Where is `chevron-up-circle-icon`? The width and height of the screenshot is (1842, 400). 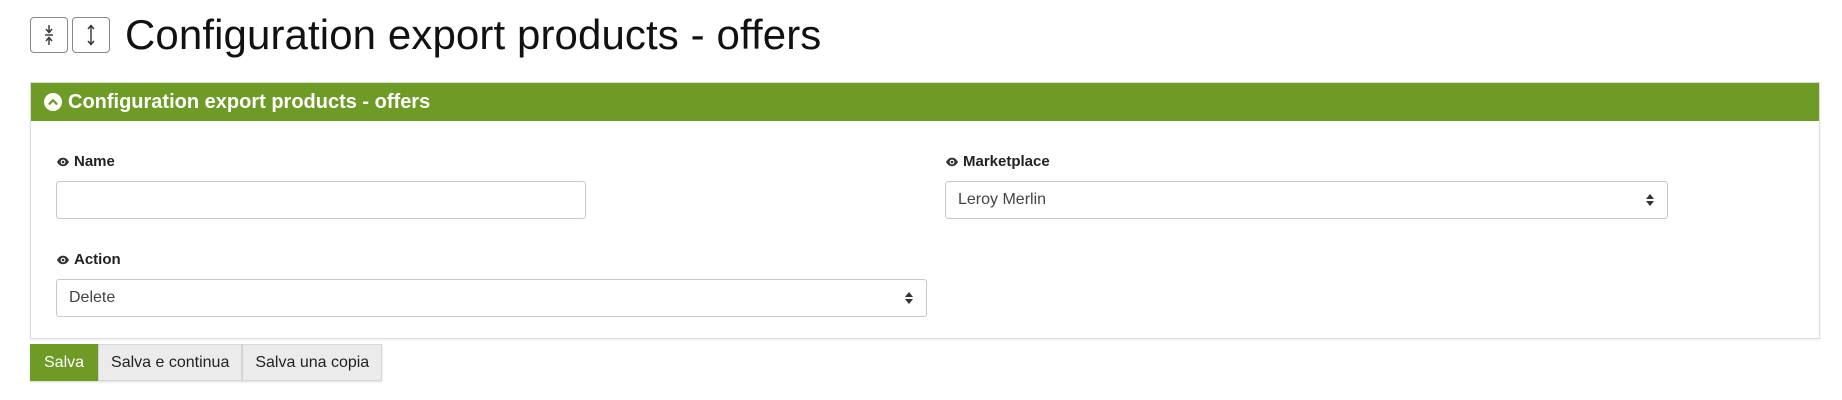 chevron-up-circle-icon is located at coordinates (53, 102).